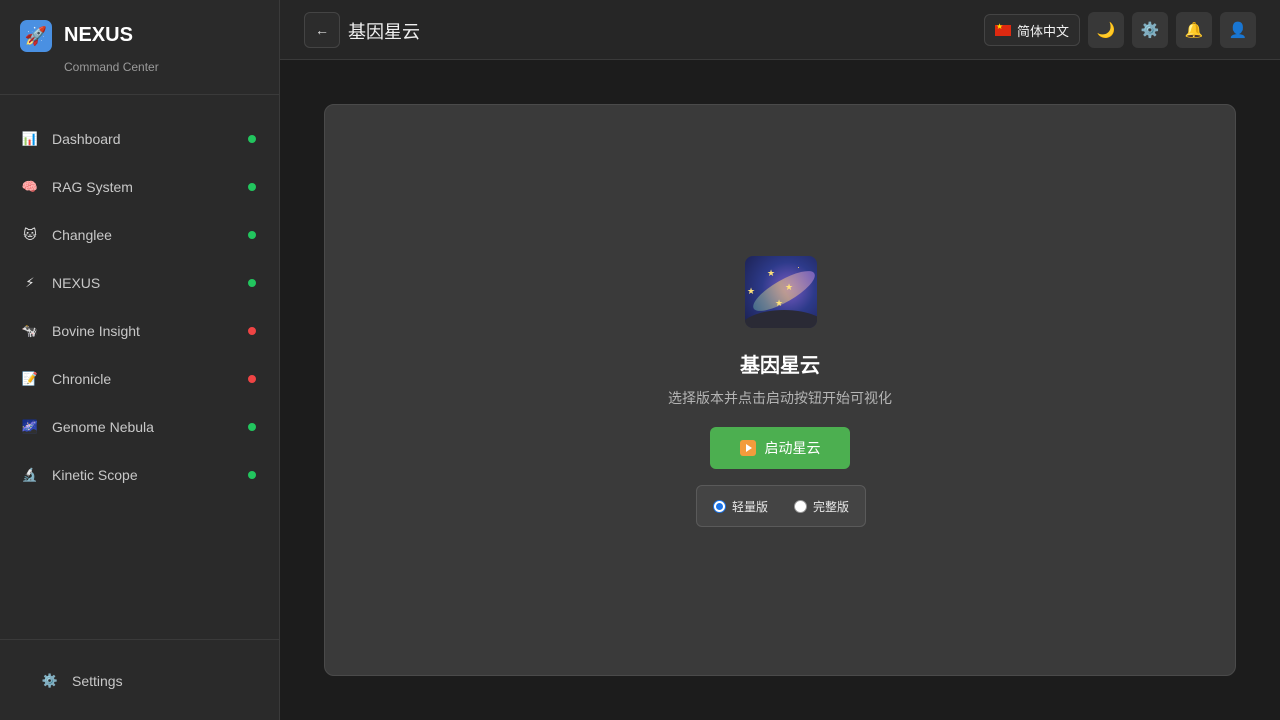 This screenshot has height=720, width=1280. I want to click on version-label: 轻量版, so click(749, 506).